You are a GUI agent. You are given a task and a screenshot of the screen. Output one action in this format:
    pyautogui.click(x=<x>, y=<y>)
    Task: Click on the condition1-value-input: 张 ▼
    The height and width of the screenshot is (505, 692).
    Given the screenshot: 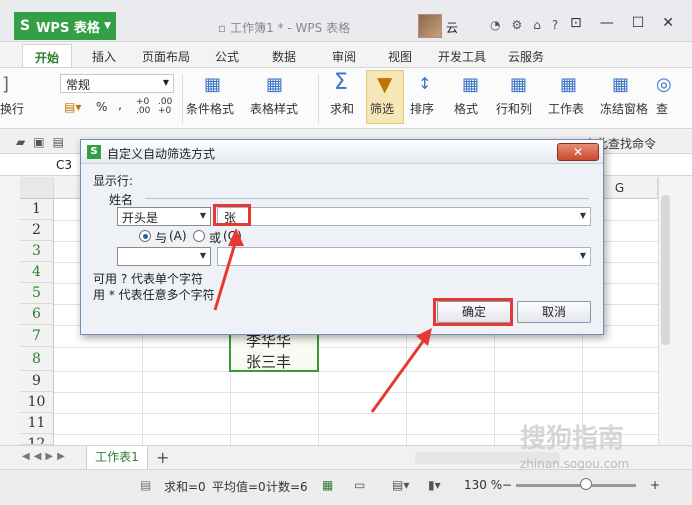 What is the action you would take?
    pyautogui.click(x=404, y=216)
    